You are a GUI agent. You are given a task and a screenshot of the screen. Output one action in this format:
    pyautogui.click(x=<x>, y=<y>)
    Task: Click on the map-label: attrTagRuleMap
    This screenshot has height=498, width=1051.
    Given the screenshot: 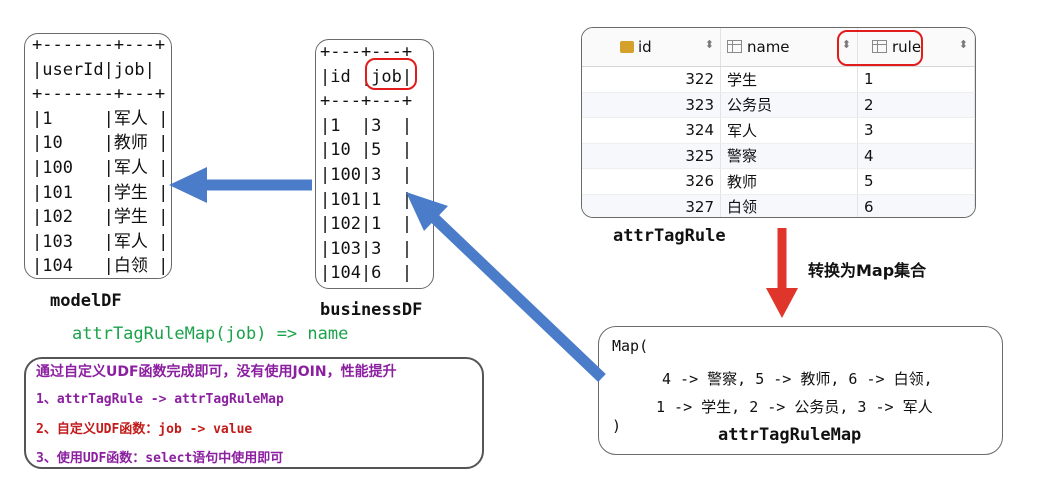 What is the action you would take?
    pyautogui.click(x=790, y=435)
    